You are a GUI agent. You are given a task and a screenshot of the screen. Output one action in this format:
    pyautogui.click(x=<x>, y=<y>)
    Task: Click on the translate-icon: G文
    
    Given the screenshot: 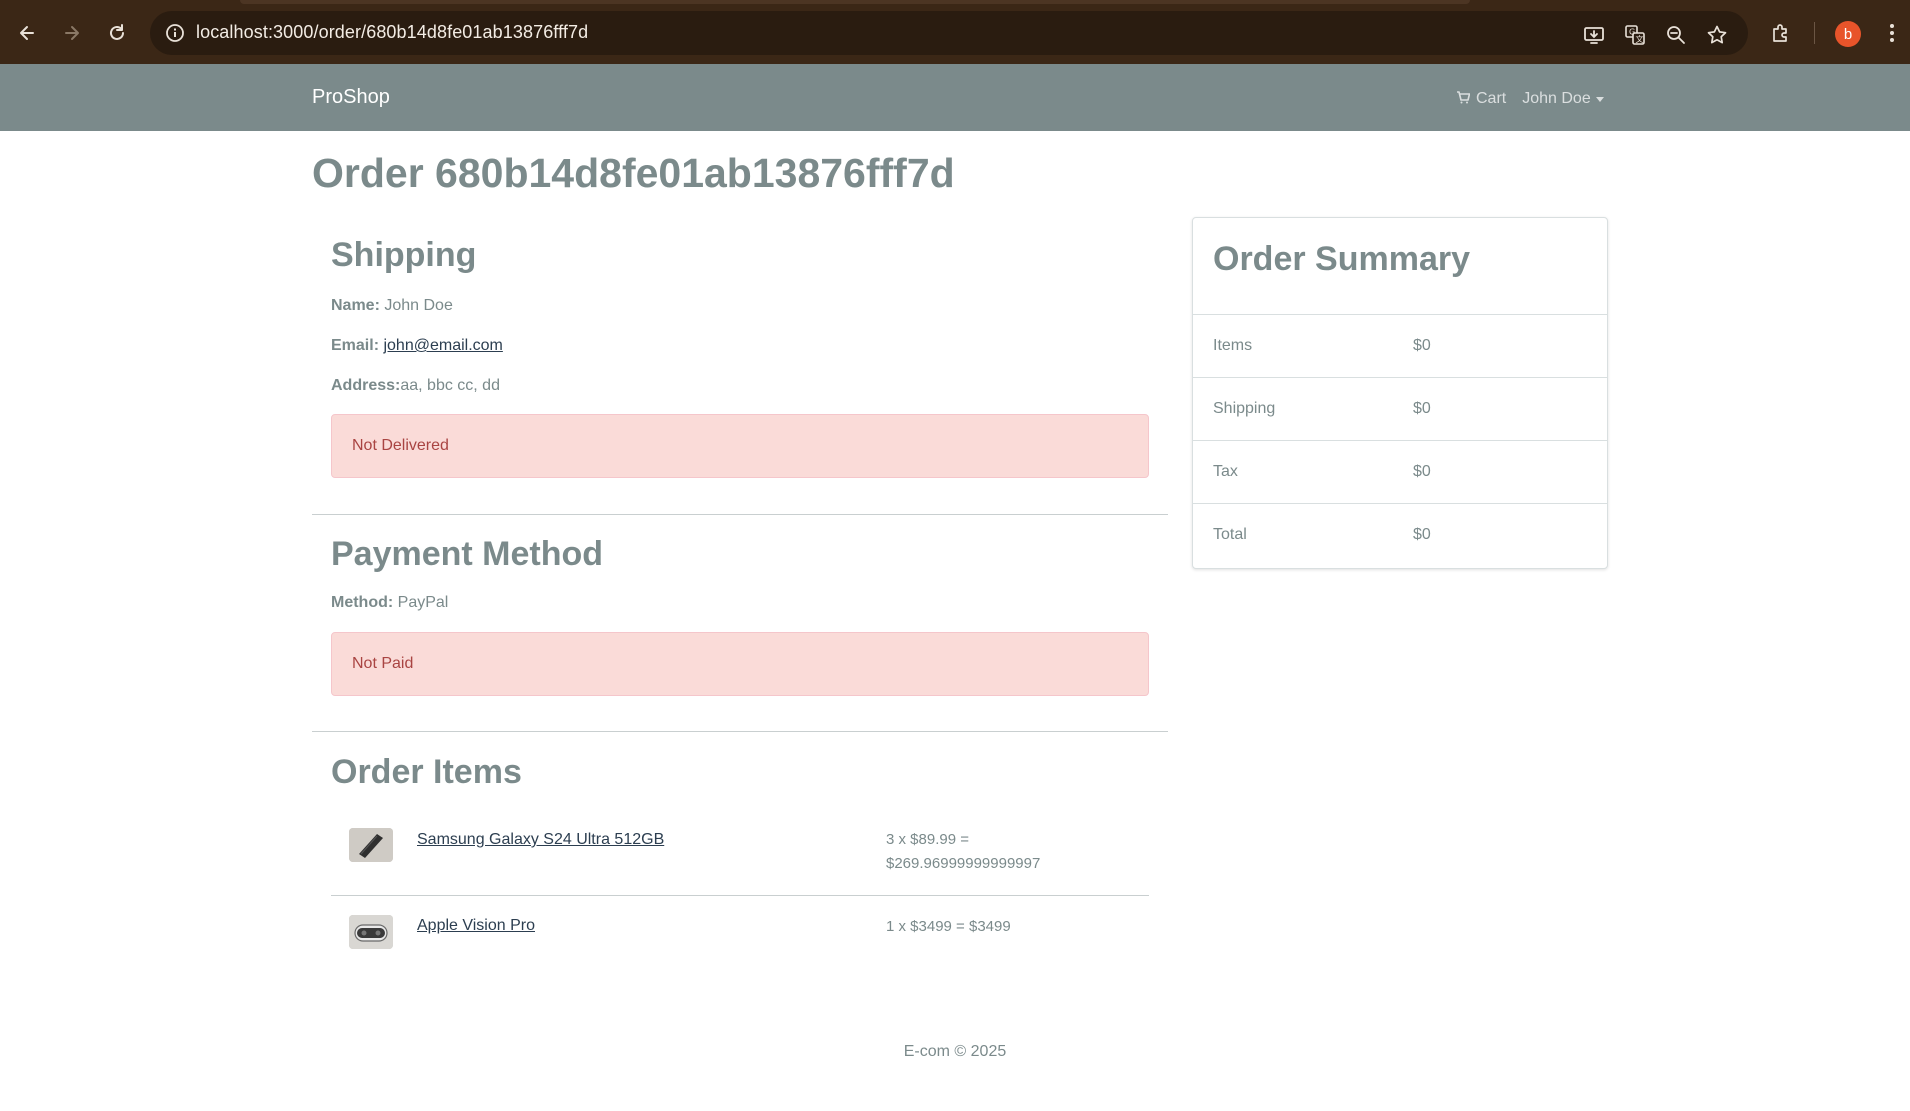 What is the action you would take?
    pyautogui.click(x=1635, y=35)
    